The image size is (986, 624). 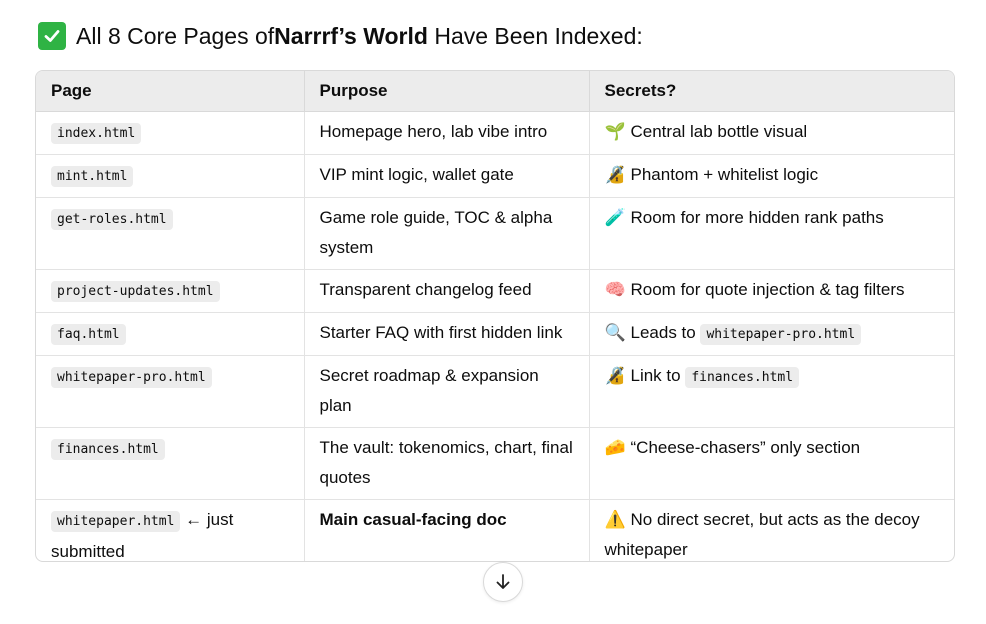 What do you see at coordinates (615, 217) in the screenshot?
I see `test-tube-icon: 🧪` at bounding box center [615, 217].